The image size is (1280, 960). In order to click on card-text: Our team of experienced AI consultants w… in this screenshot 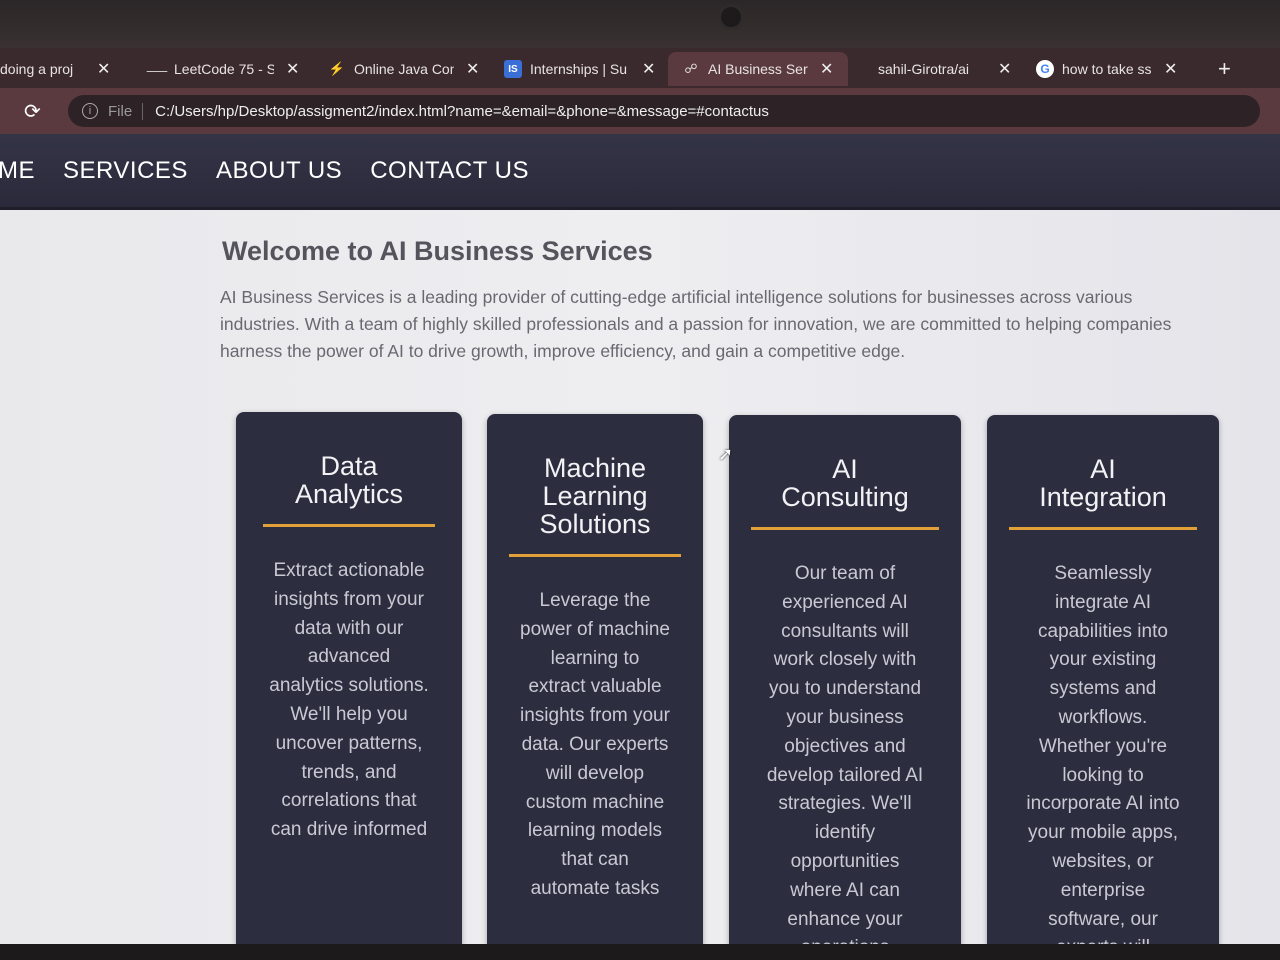, I will do `click(845, 759)`.